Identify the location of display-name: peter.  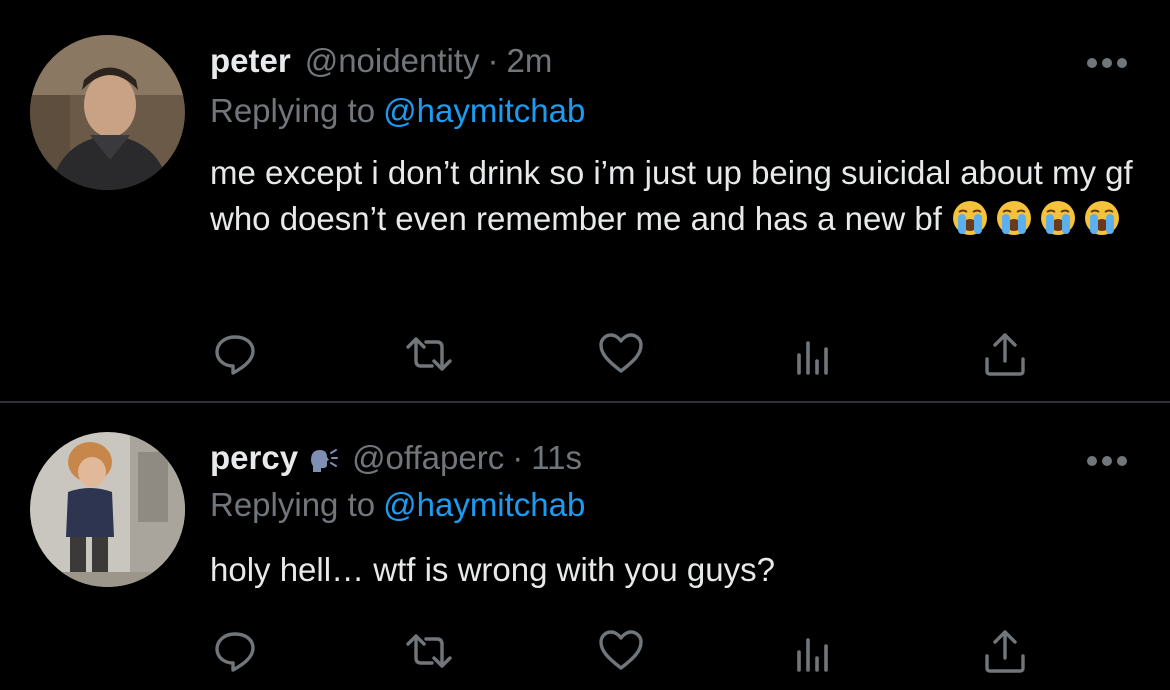
(250, 61).